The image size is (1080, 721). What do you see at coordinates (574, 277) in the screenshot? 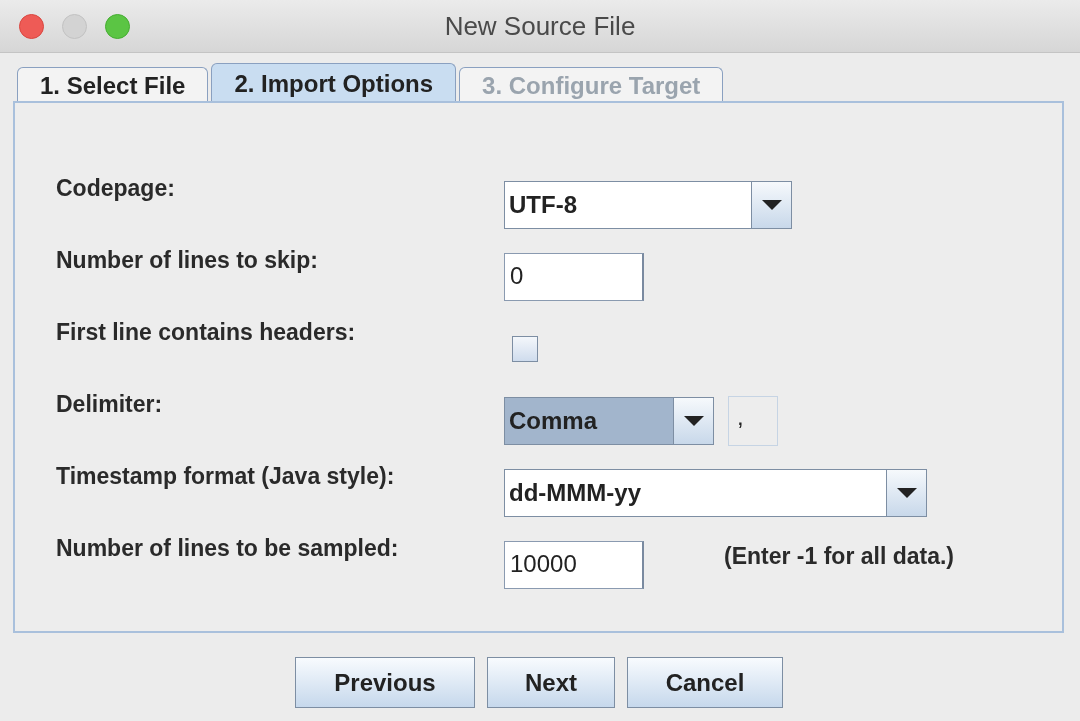
I see `input-field: 0` at bounding box center [574, 277].